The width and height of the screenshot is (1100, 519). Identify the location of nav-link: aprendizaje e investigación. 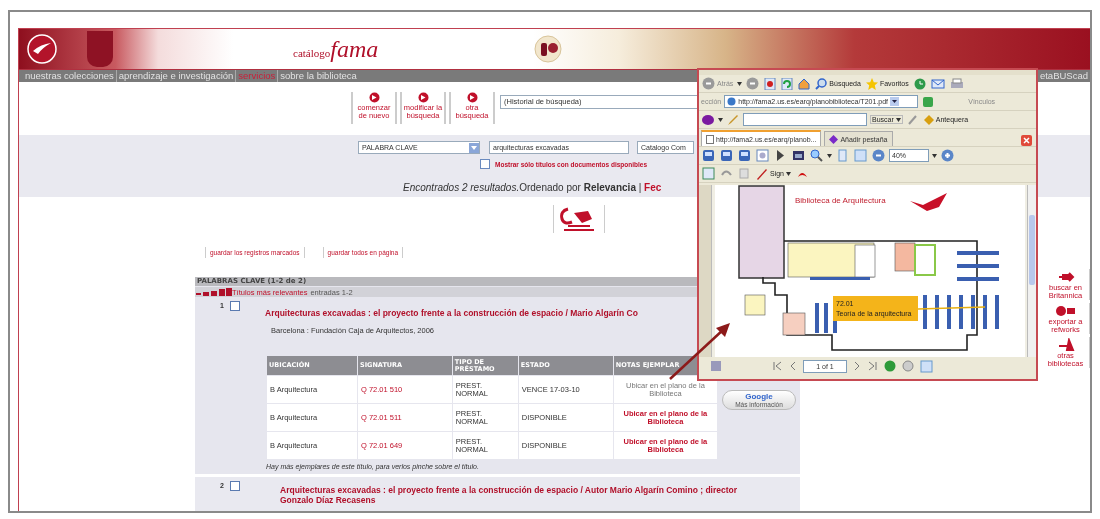
(175, 76).